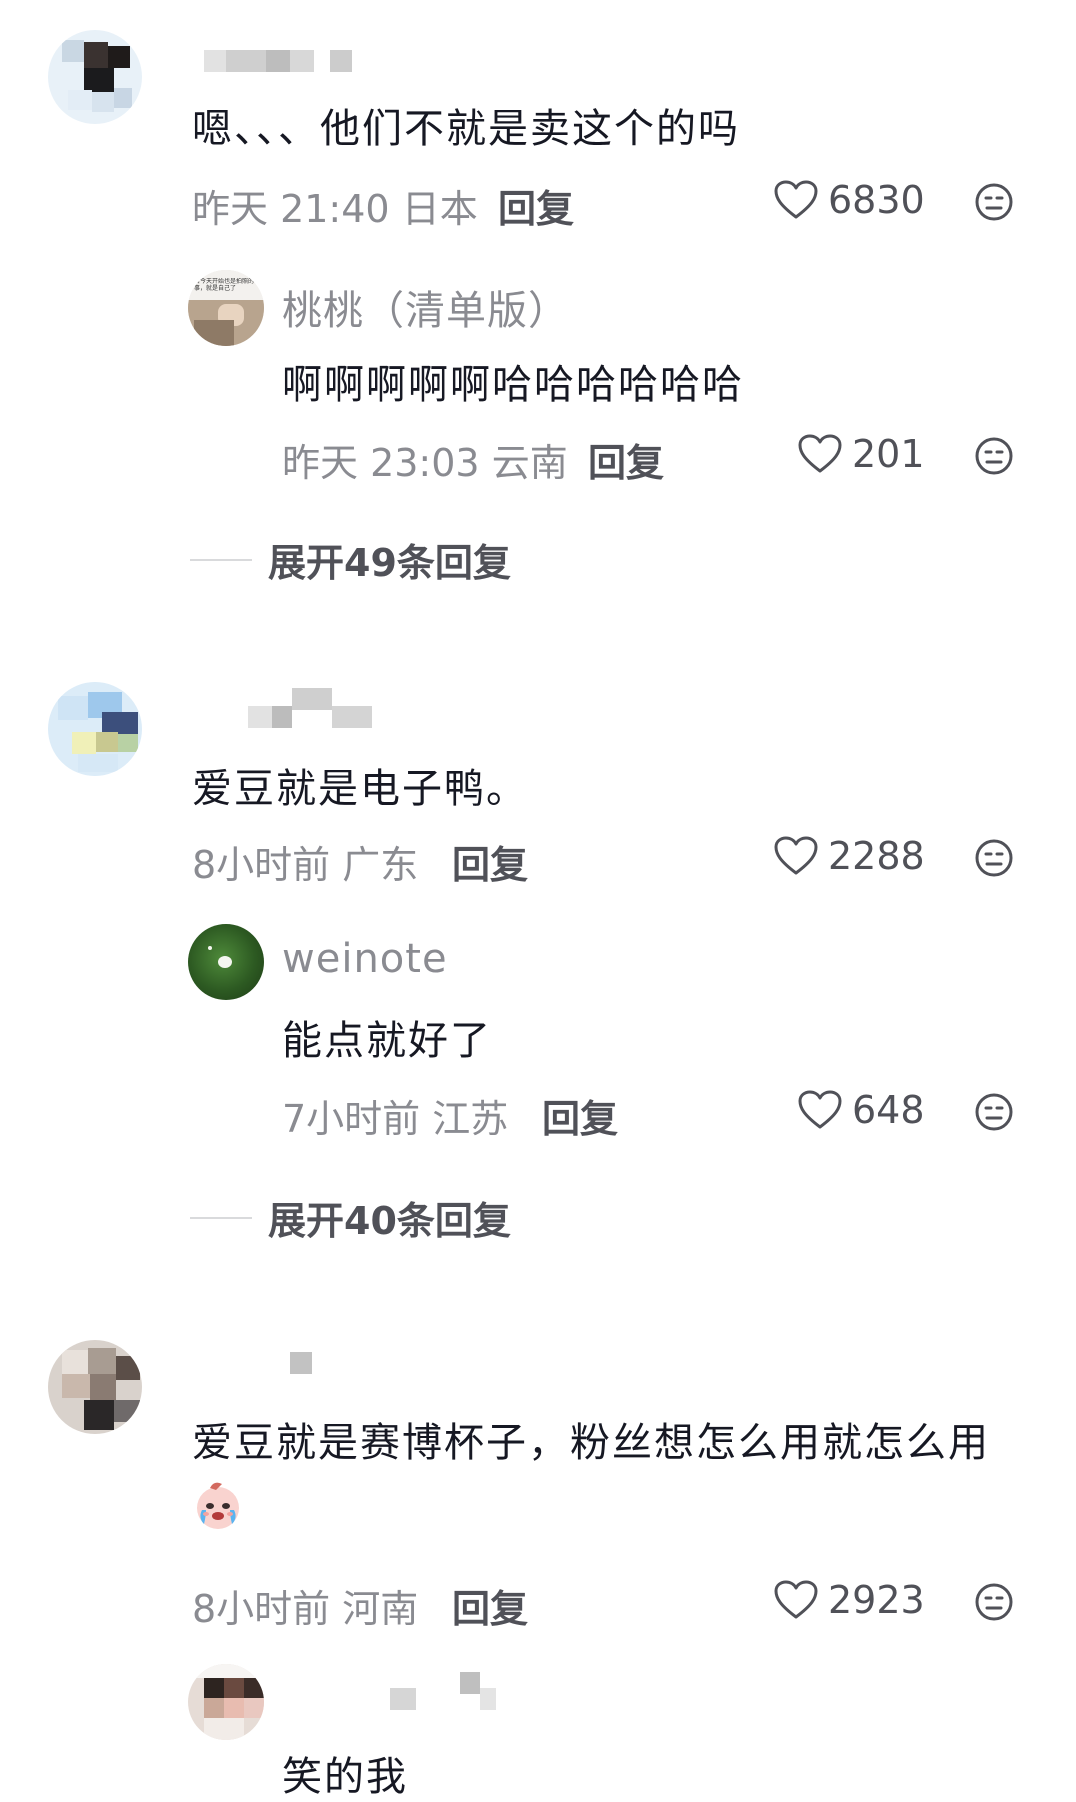  What do you see at coordinates (351, 1119) in the screenshot?
I see `reply-time: 7小时前` at bounding box center [351, 1119].